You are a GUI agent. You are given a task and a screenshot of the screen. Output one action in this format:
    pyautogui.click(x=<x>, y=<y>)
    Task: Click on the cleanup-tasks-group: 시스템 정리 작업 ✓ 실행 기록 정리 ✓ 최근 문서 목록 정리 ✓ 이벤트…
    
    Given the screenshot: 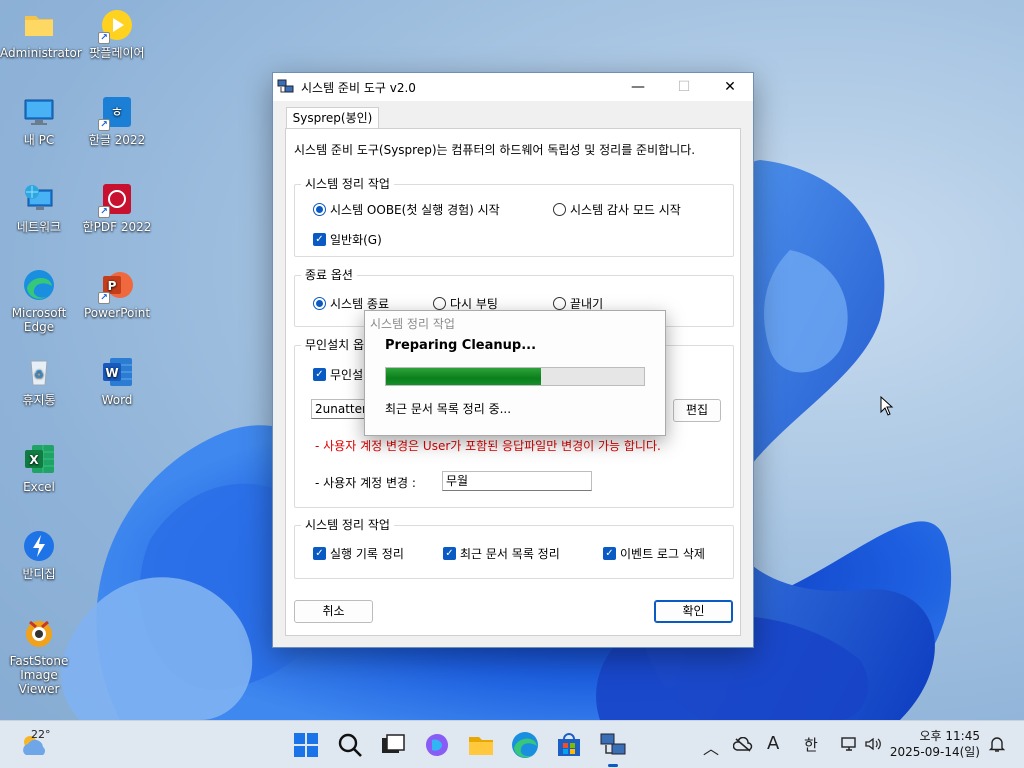 What is the action you would take?
    pyautogui.click(x=514, y=548)
    